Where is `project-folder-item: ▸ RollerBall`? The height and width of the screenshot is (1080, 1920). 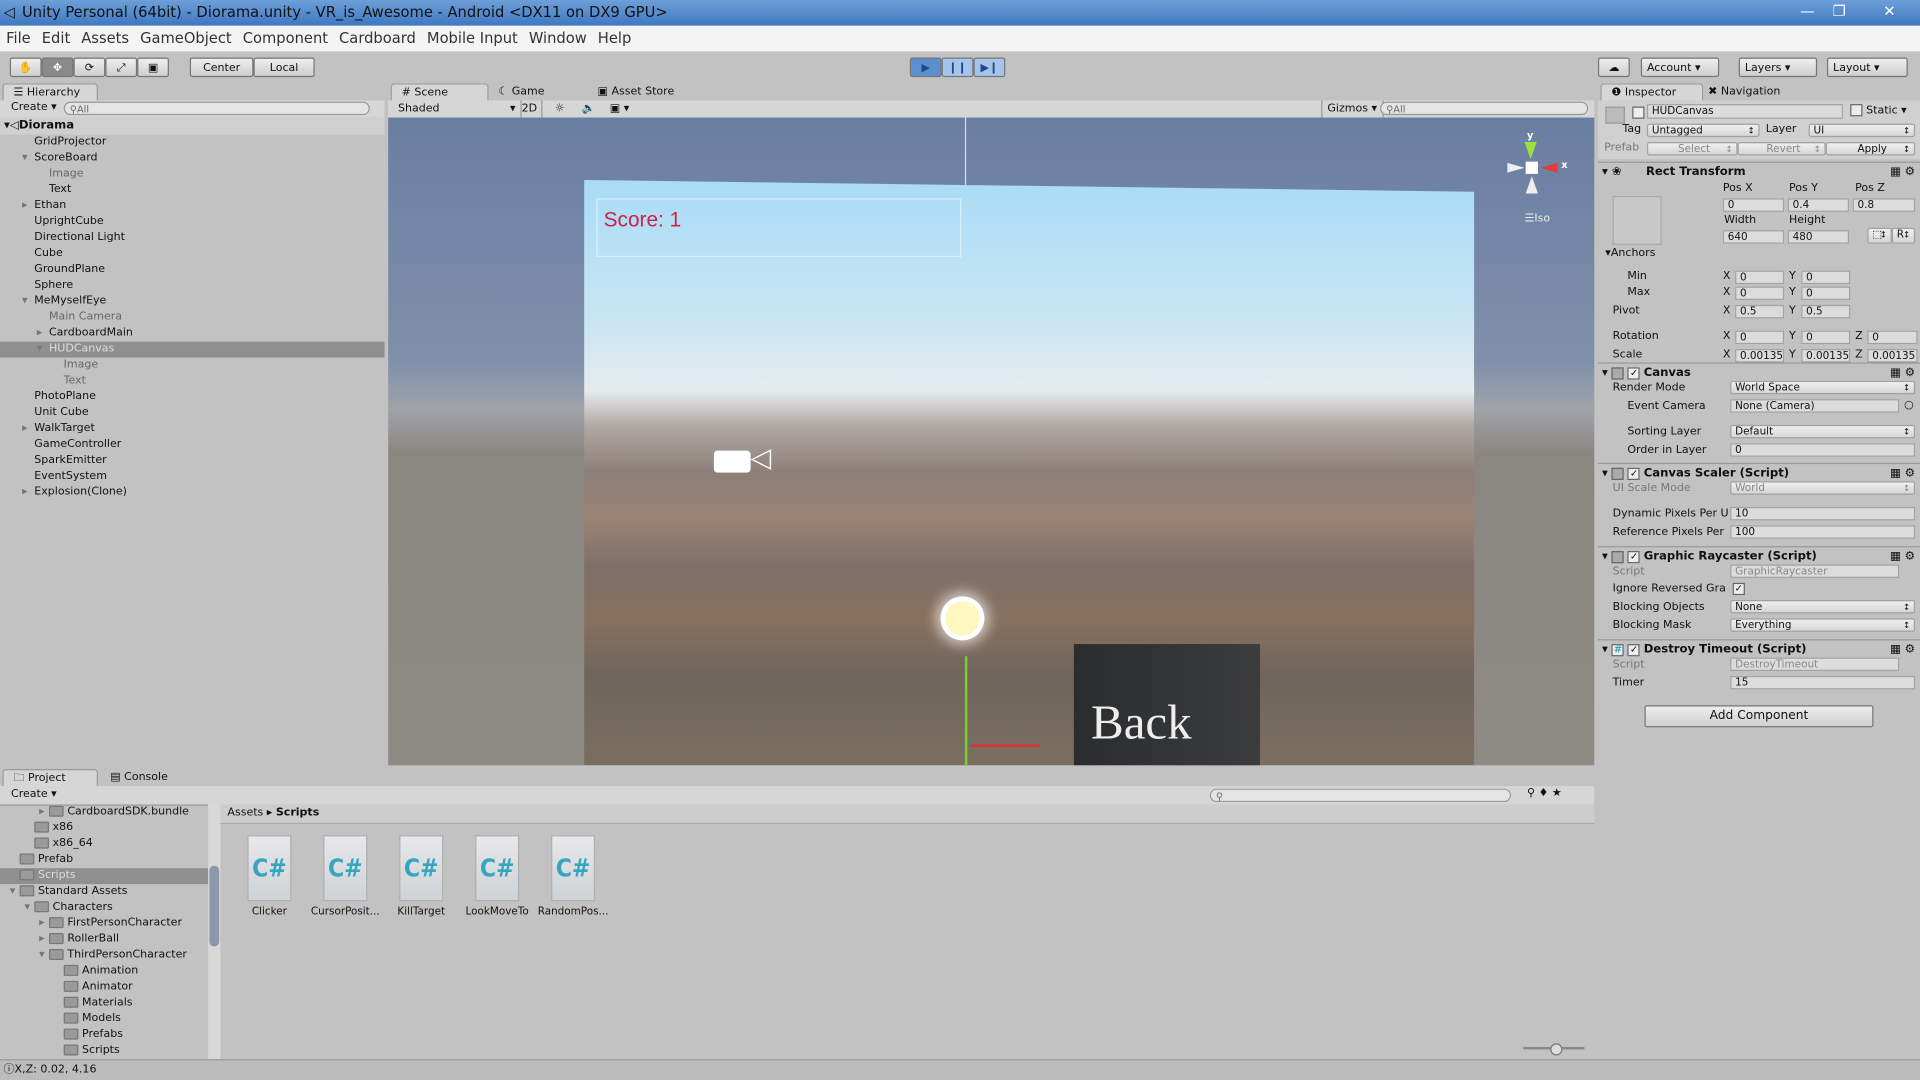
project-folder-item: ▸ RollerBall is located at coordinates (104, 940).